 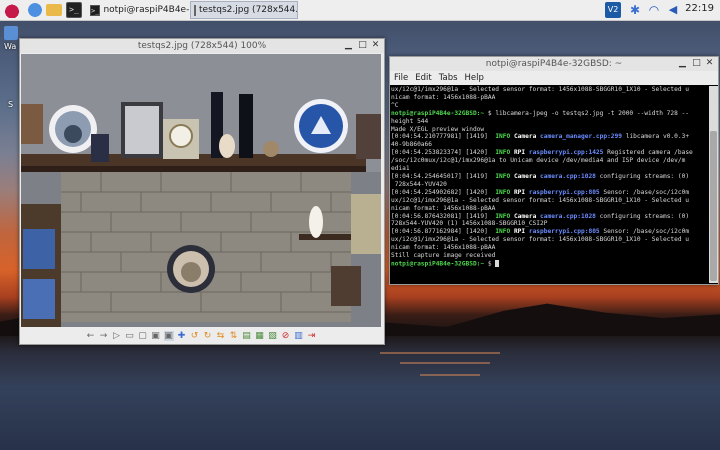 I want to click on clock: 22:19, so click(x=699, y=8).